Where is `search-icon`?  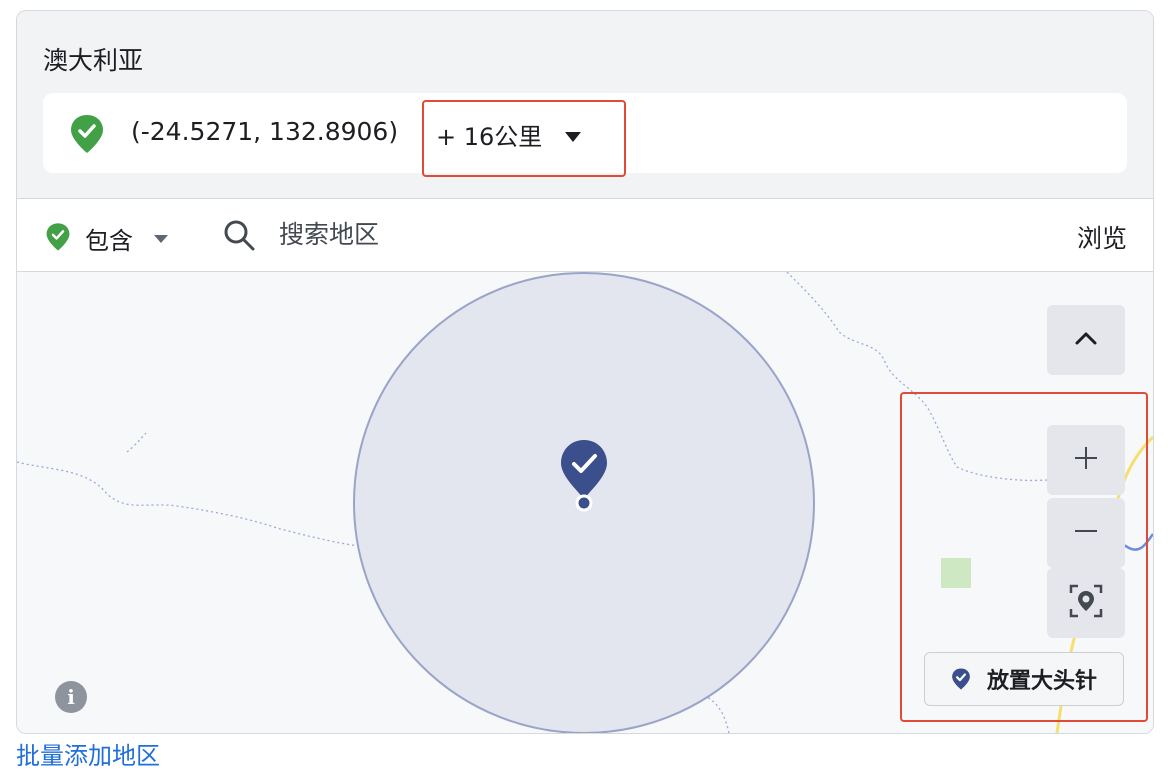
search-icon is located at coordinates (239, 237).